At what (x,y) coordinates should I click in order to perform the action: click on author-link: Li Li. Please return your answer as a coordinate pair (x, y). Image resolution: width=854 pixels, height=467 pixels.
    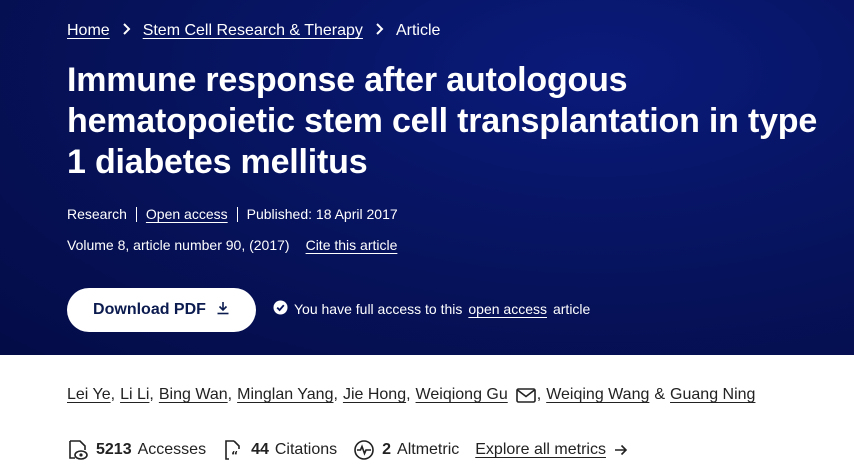
    Looking at the image, I should click on (134, 395).